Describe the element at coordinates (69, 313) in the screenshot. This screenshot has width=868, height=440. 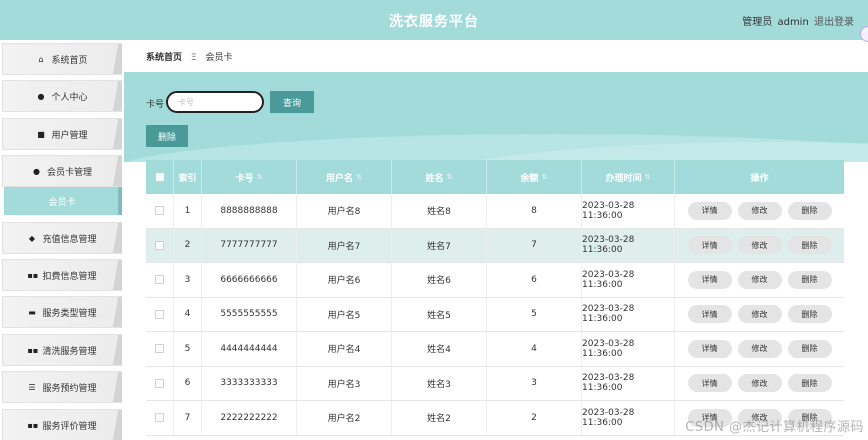
I see `sidebar-item-label: 服务类型管理` at that location.